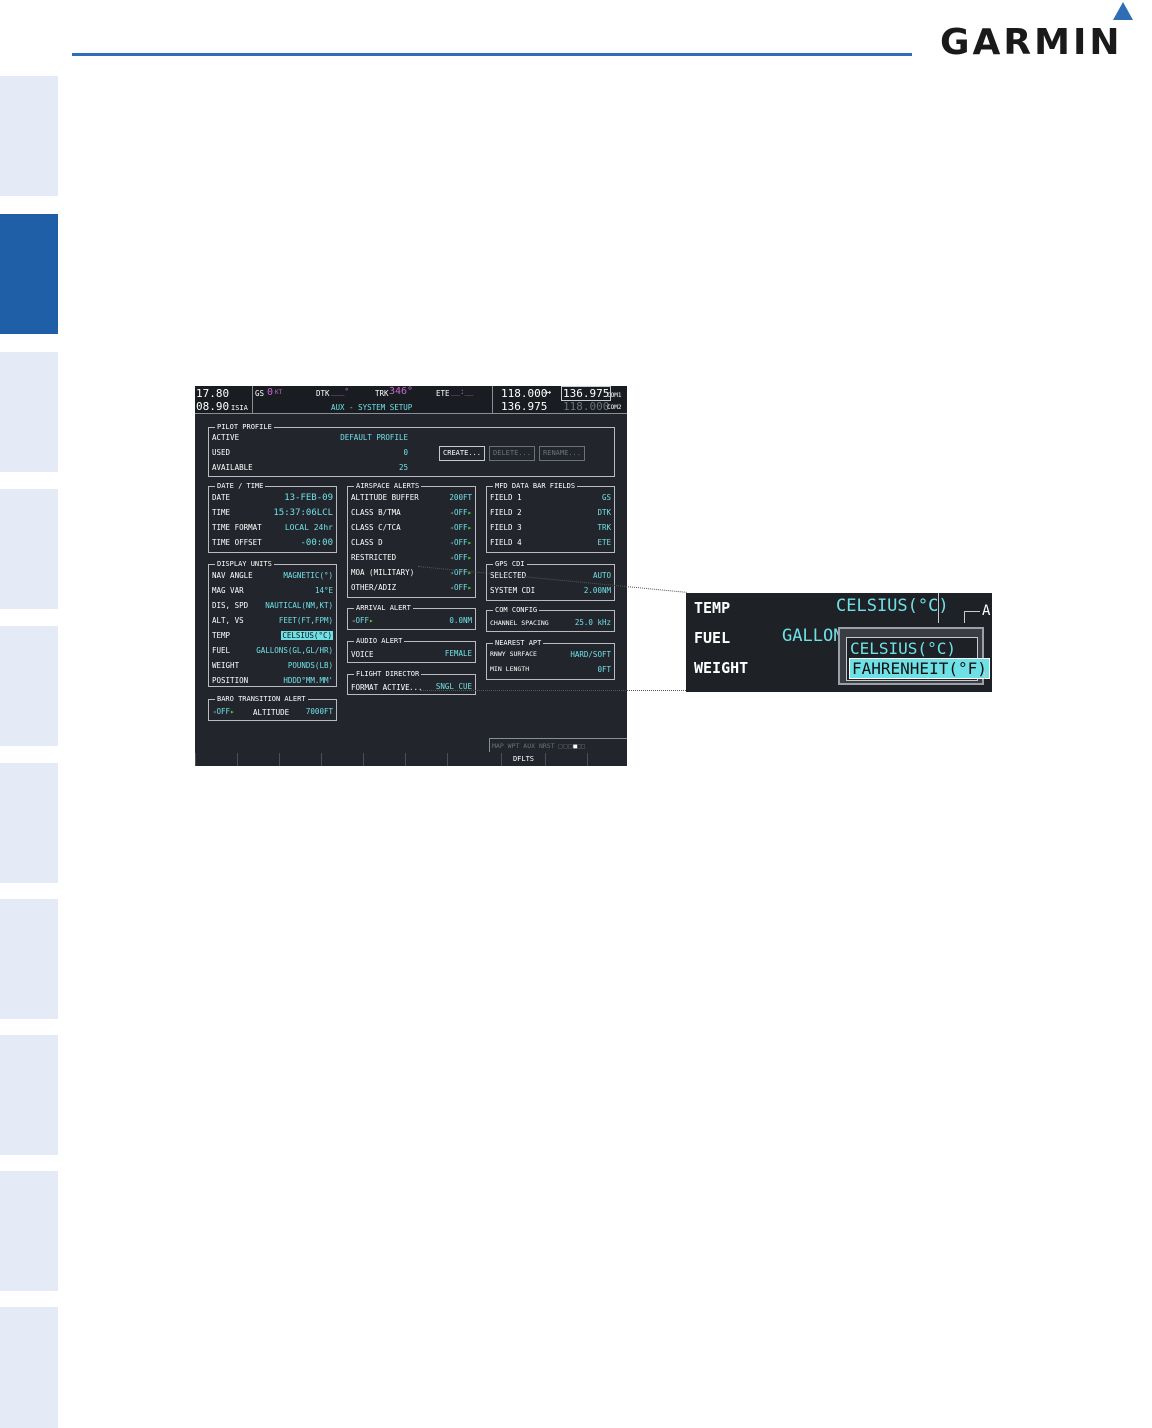  Describe the element at coordinates (316, 543) in the screenshot. I see `time-offset-value: -00:00` at that location.